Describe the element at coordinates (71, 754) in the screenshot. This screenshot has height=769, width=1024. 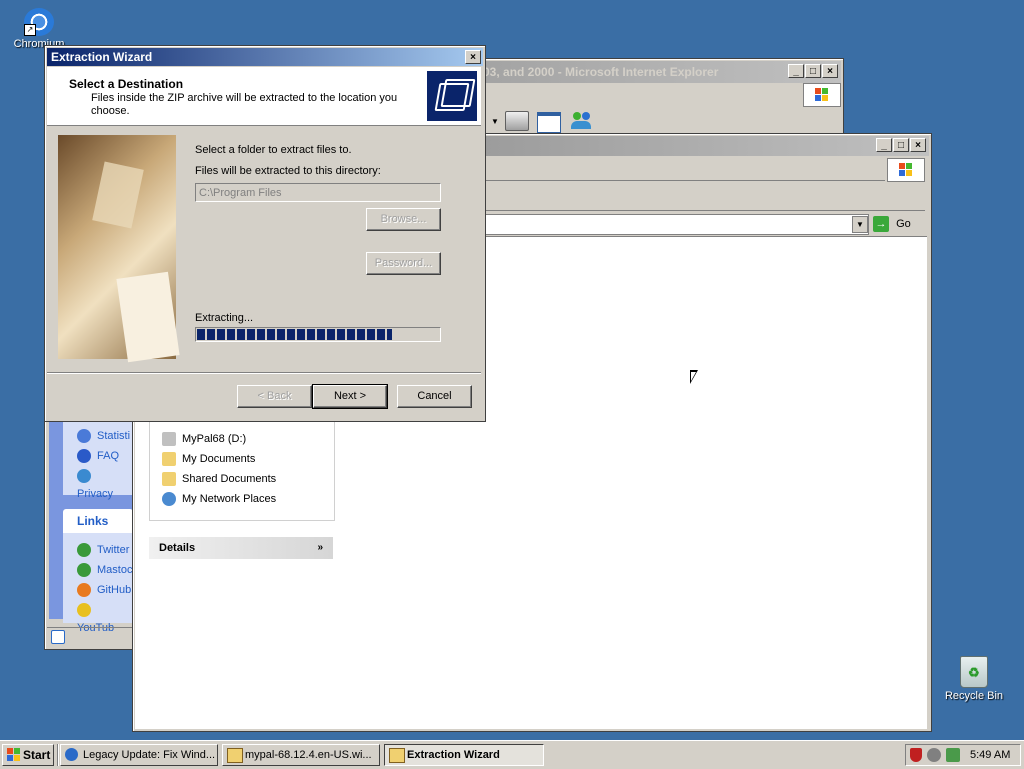
I see `ie-icon` at that location.